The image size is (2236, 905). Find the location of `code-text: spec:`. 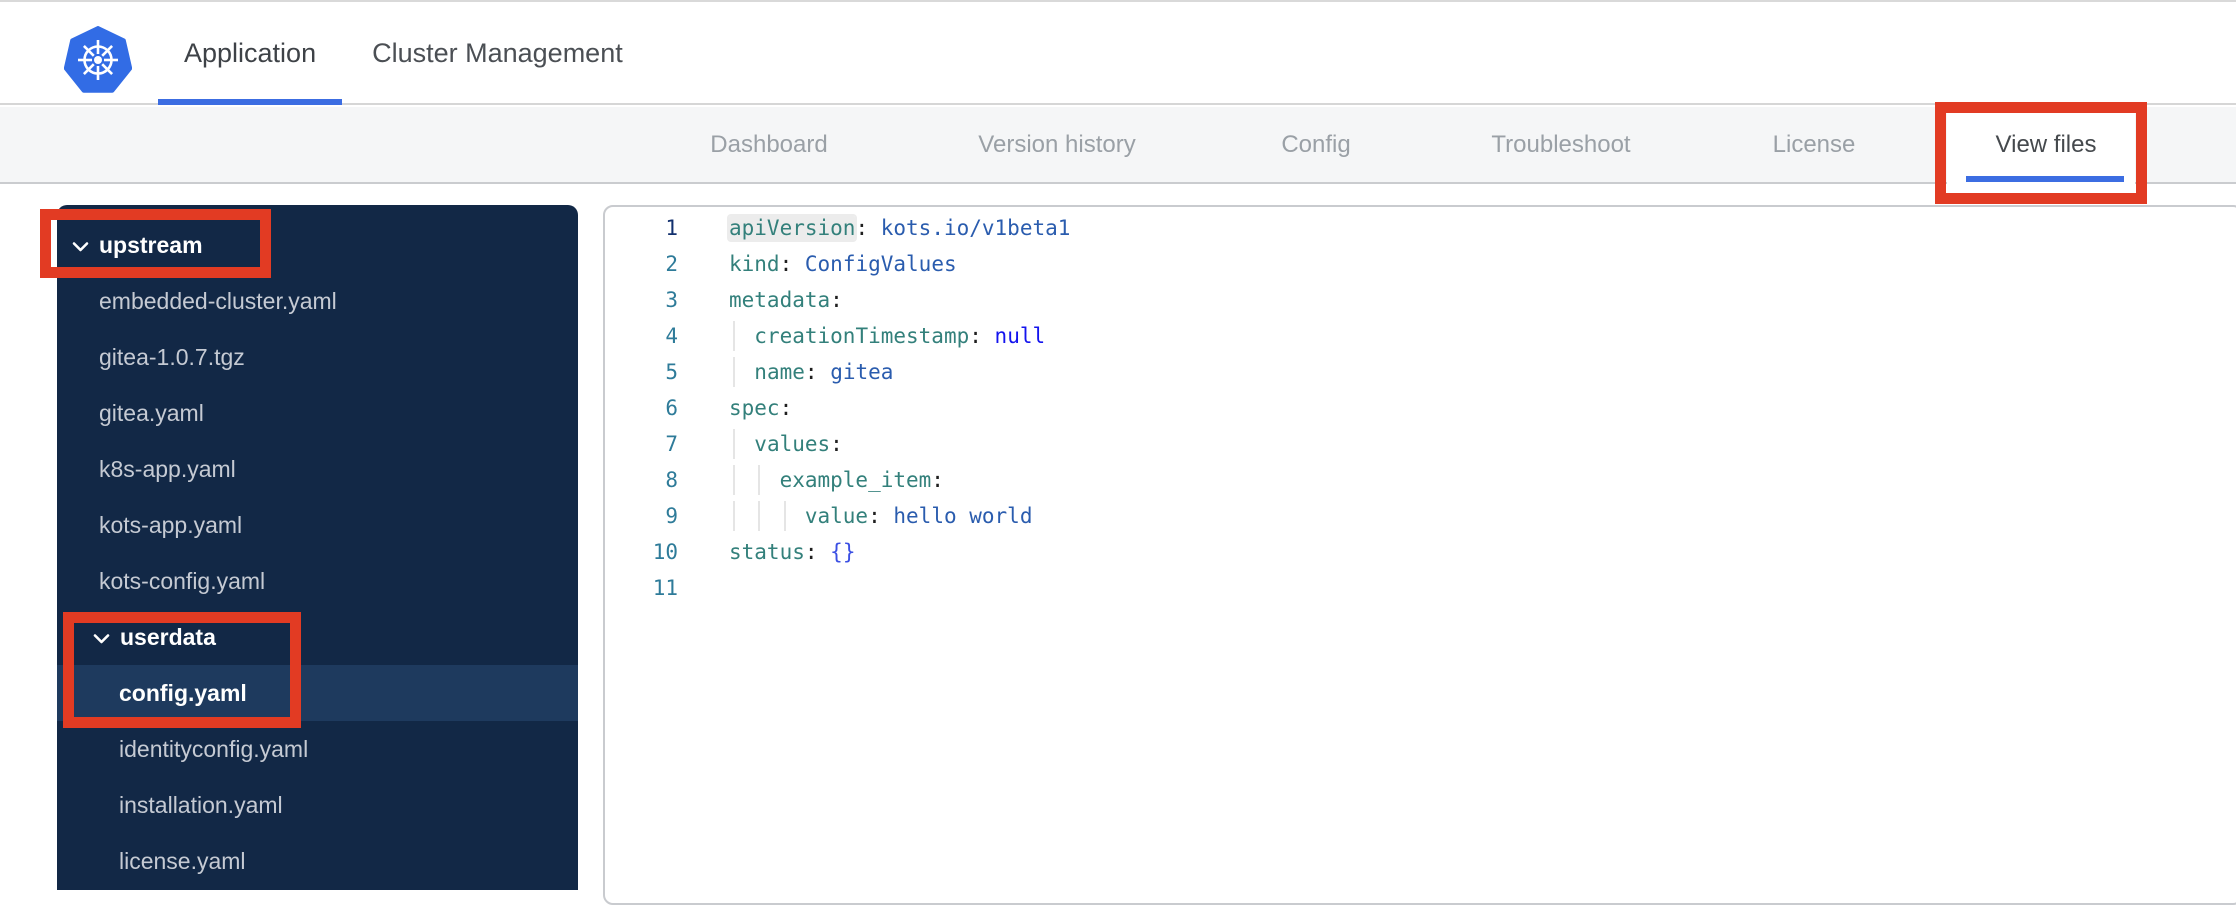

code-text: spec: is located at coordinates (760, 408).